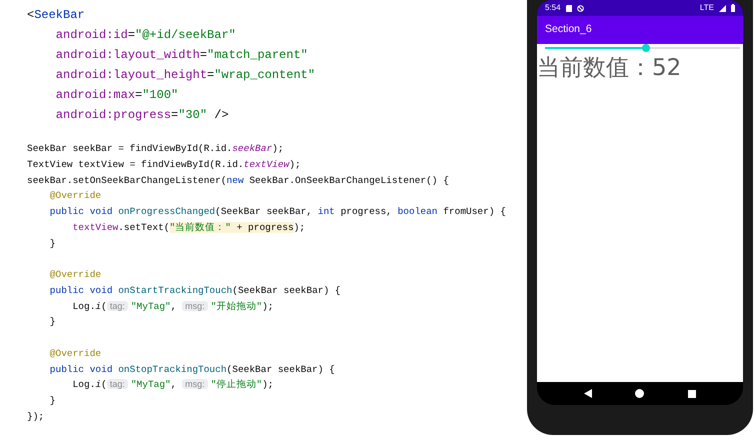 The image size is (756, 442). I want to click on code-line: Log.i( tag: "MyTag", msg: "开始拖动");, so click(173, 307).